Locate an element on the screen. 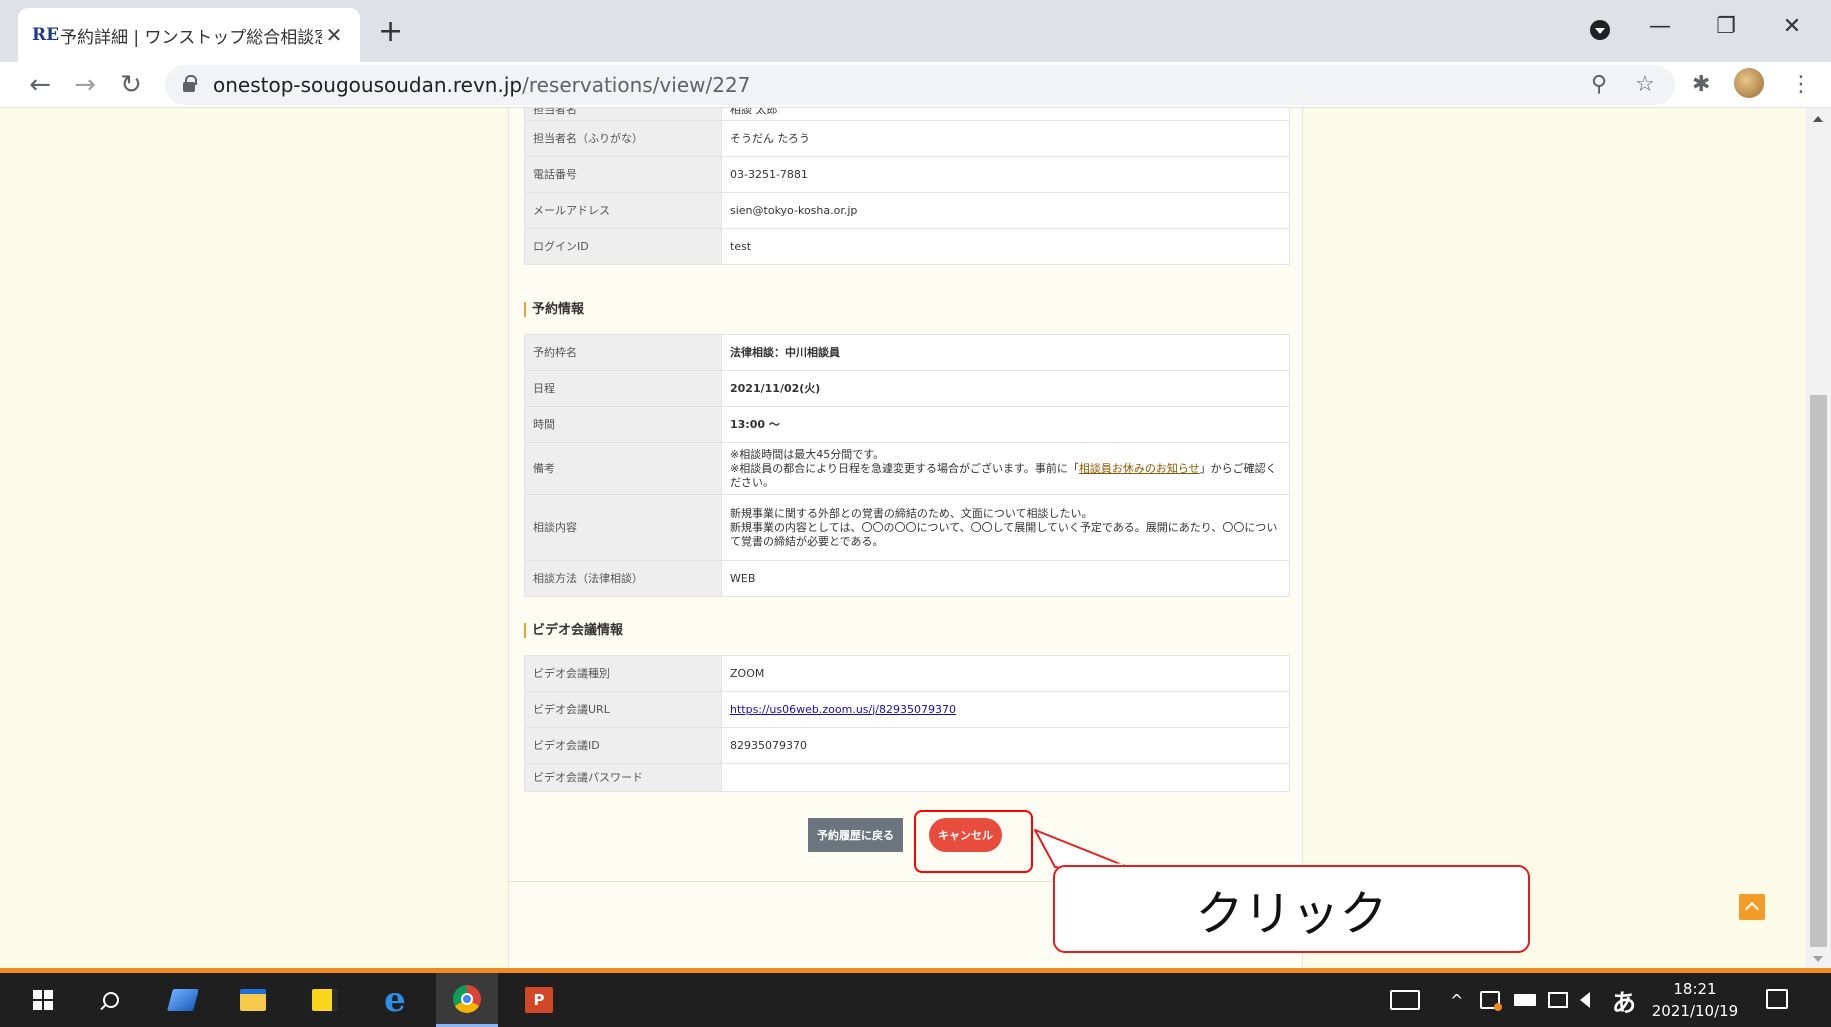 This screenshot has height=1027, width=1831. table-row: メールアドレス sien@tokyo-kosha.or.jp is located at coordinates (907, 210).